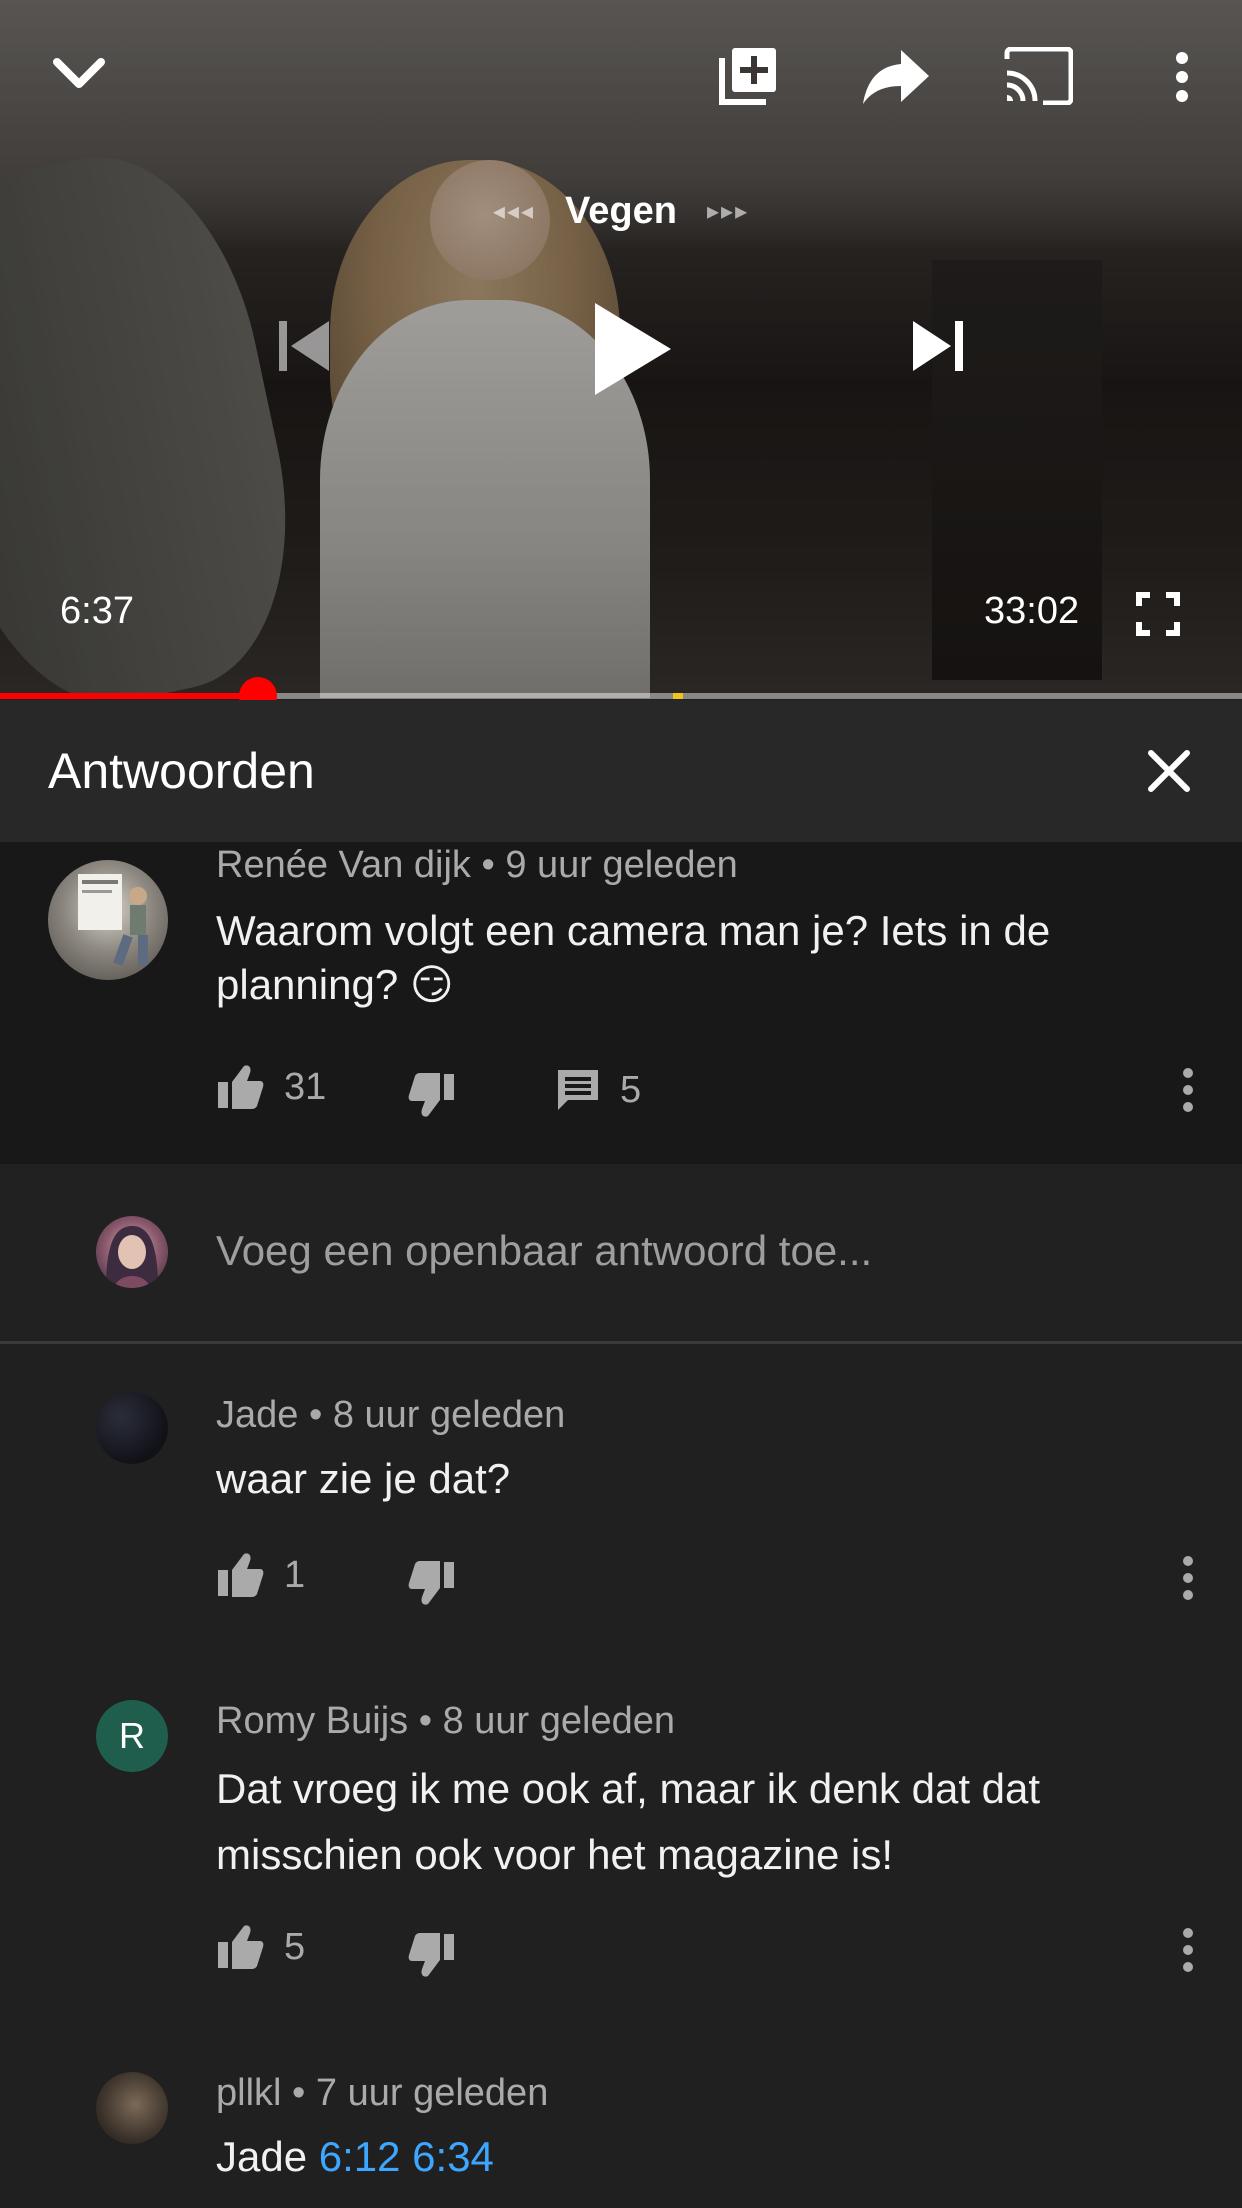 The width and height of the screenshot is (1242, 2208). I want to click on reply-input, so click(696, 1251).